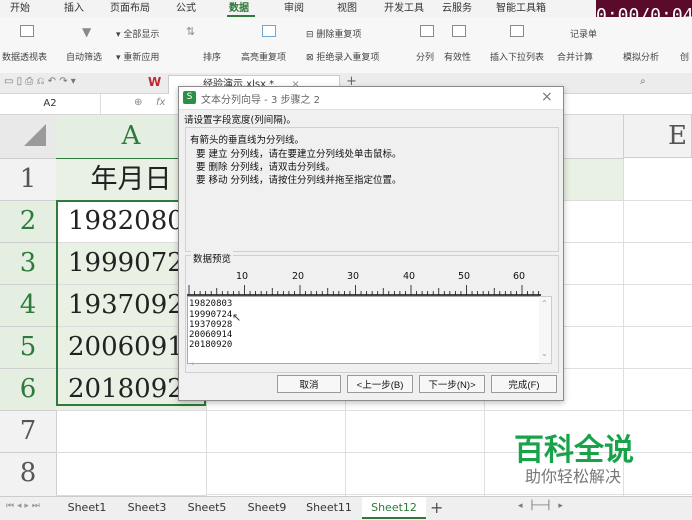 Image resolution: width=692 pixels, height=520 pixels. I want to click on sheet-nav-arrows-icon: ⏮ ◂ ▸ ⏭, so click(23, 506).